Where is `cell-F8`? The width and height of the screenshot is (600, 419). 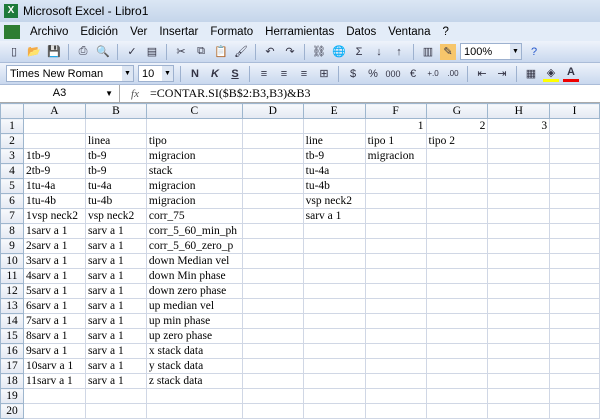 cell-F8 is located at coordinates (395, 231).